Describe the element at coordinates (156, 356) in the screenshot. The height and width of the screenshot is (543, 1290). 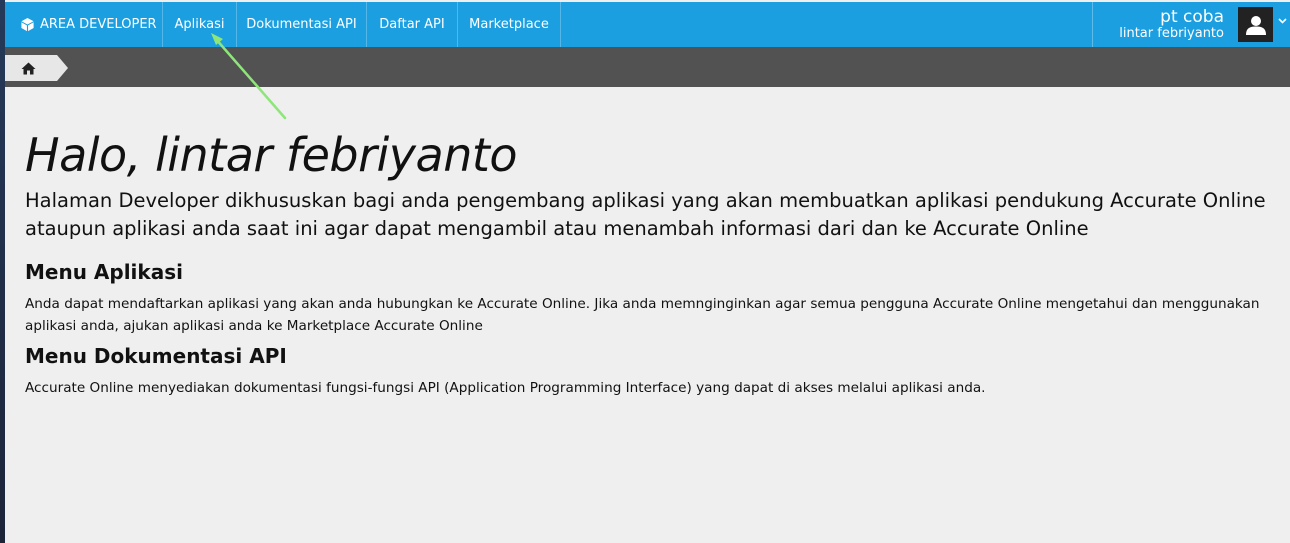
I see `section-title-menu-dokumentasi-api: Menu Dokumentasi API` at that location.